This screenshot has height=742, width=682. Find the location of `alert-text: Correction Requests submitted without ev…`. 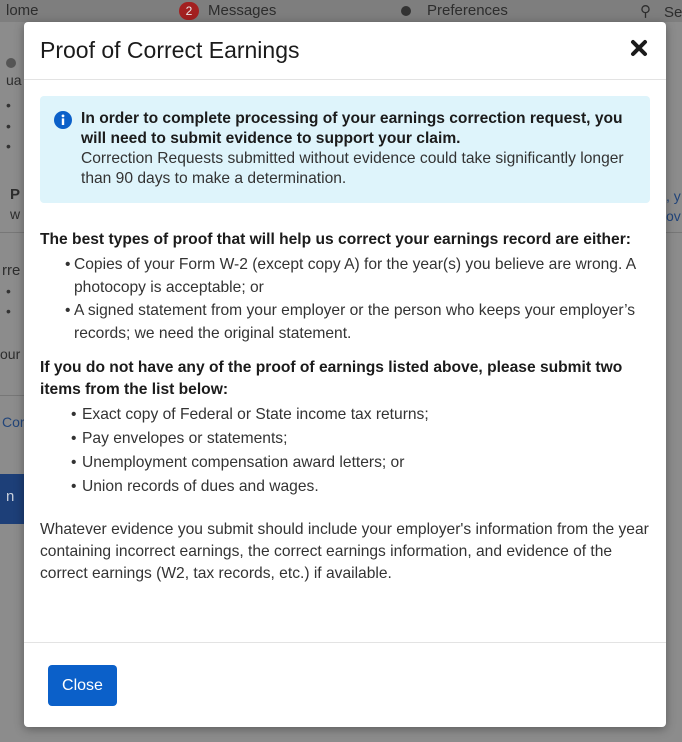

alert-text: Correction Requests submitted without ev… is located at coordinates (352, 168).